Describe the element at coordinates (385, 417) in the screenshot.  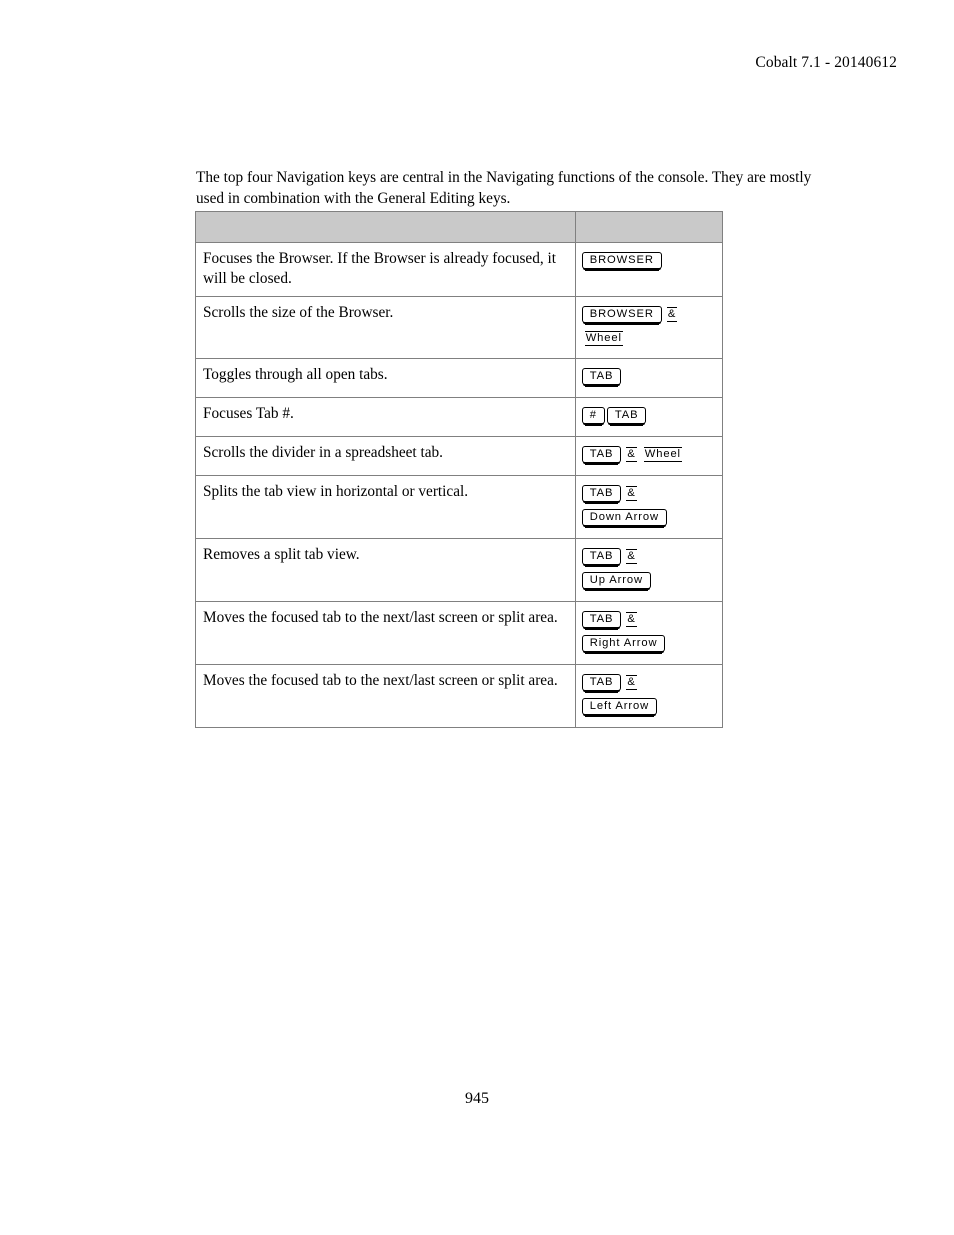
I see `shortcut-description: Focuses Tab #.` at that location.